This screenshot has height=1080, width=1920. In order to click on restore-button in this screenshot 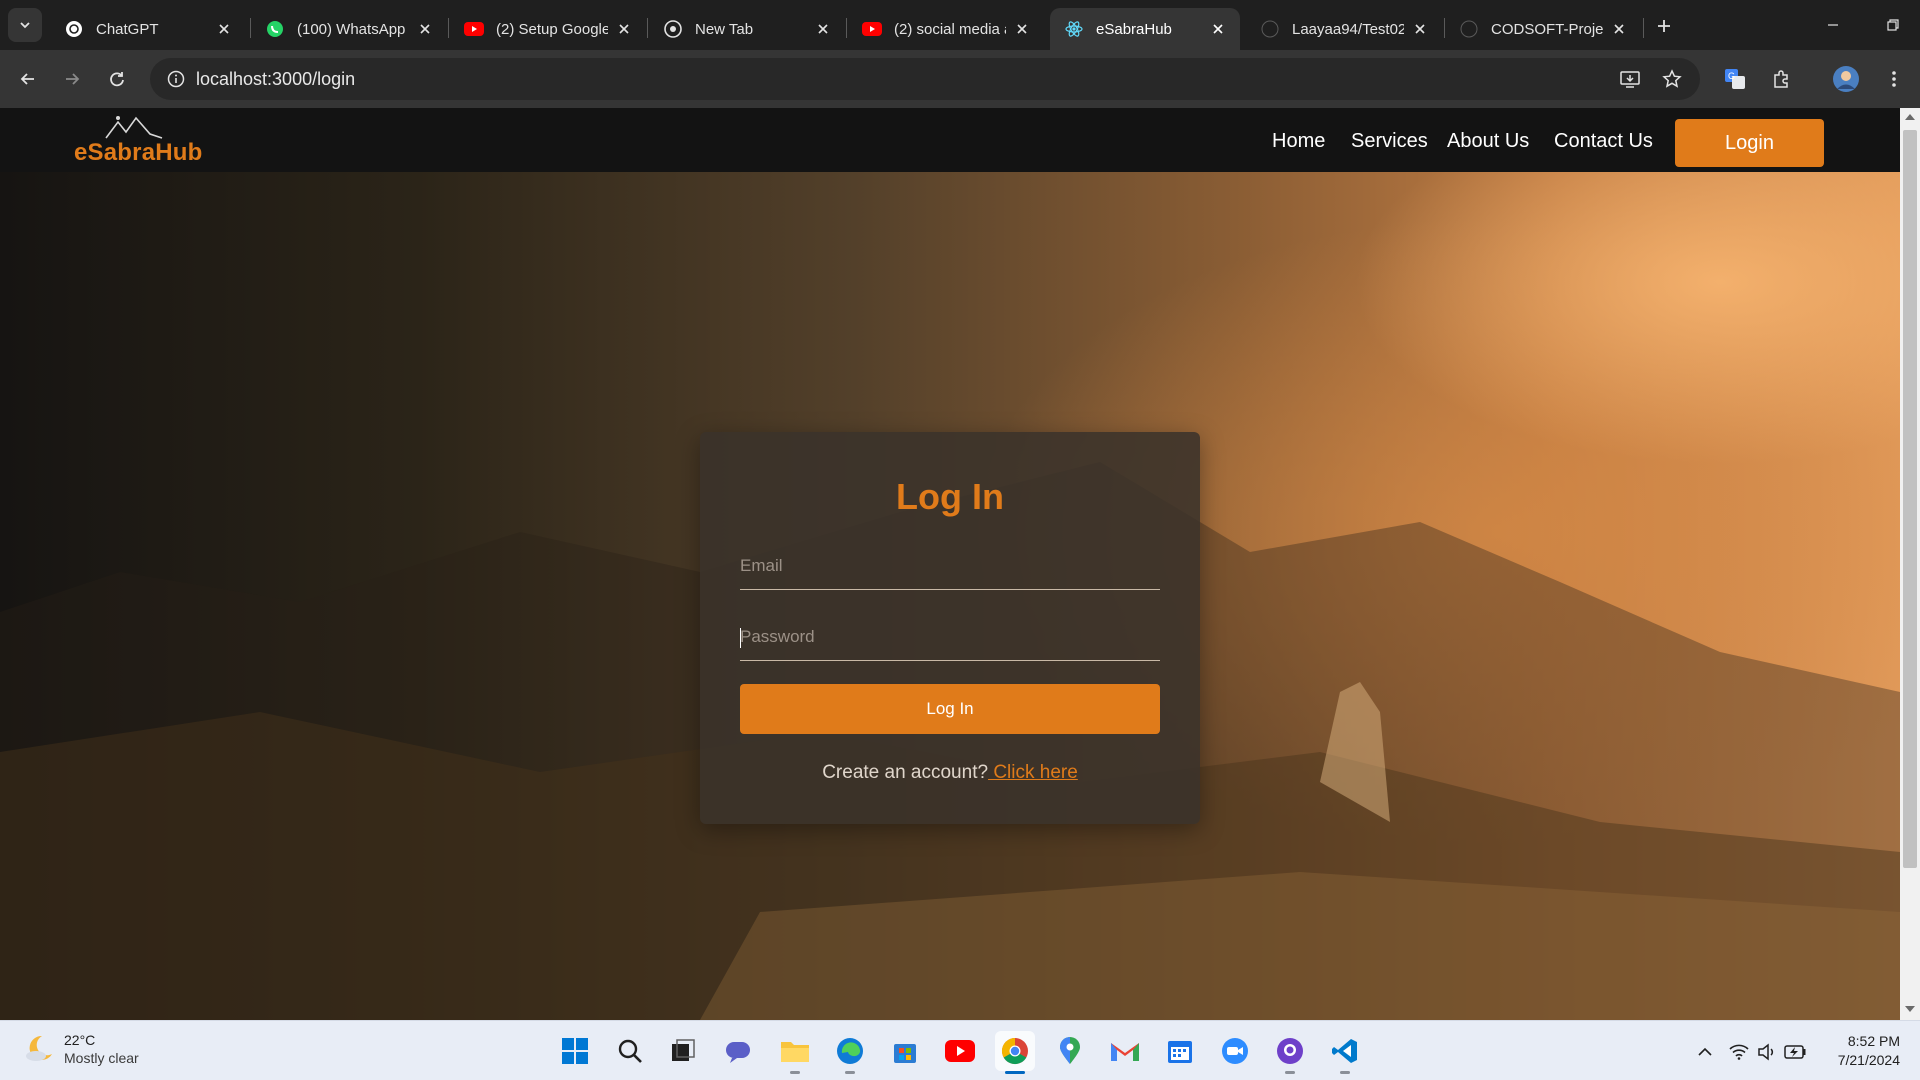, I will do `click(1891, 25)`.